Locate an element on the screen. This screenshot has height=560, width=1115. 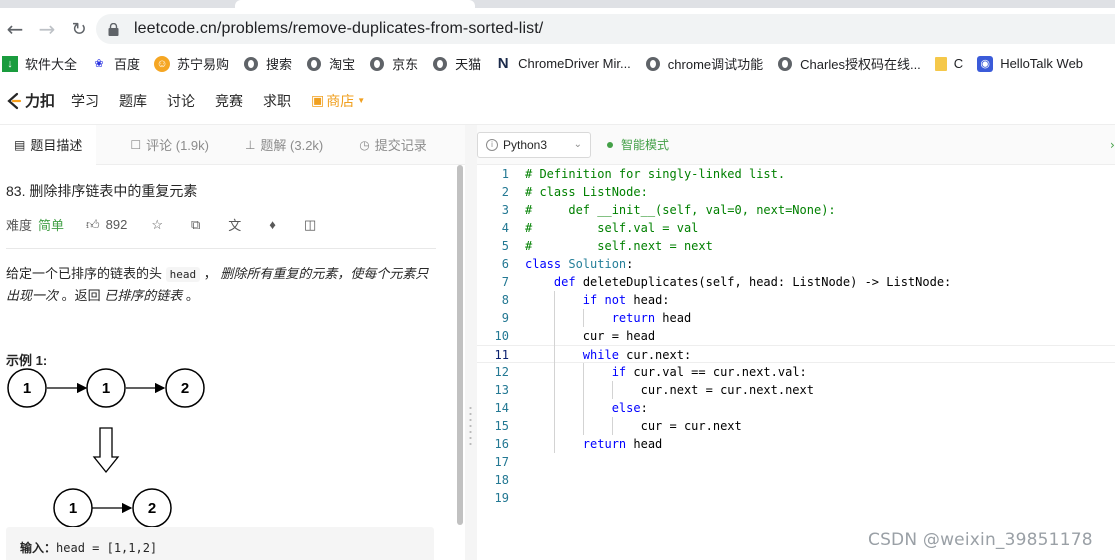
like-button: 👍︎ 892 is located at coordinates (106, 225).